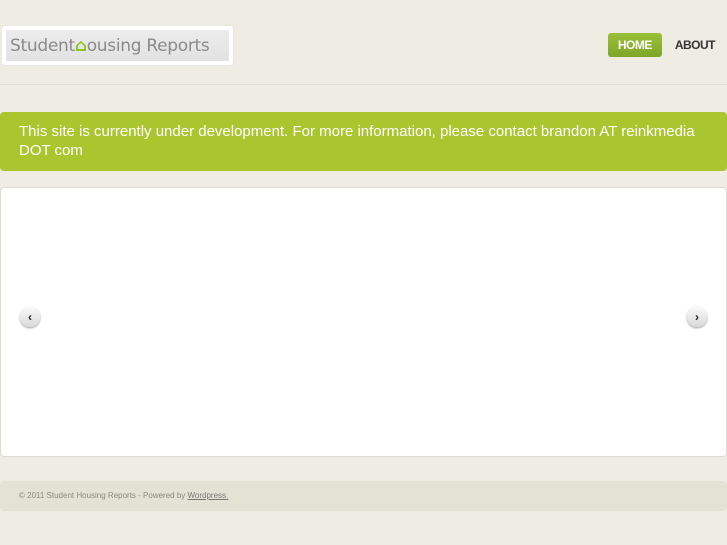 The image size is (727, 545). Describe the element at coordinates (363, 84) in the screenshot. I see `header-divider` at that location.